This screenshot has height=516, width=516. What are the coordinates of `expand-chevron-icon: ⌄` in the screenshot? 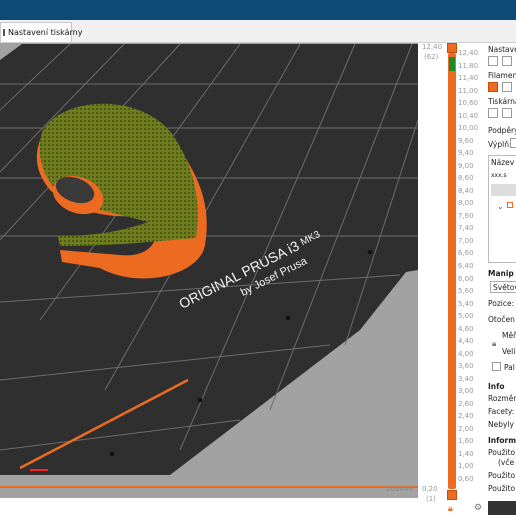 It's located at (500, 206).